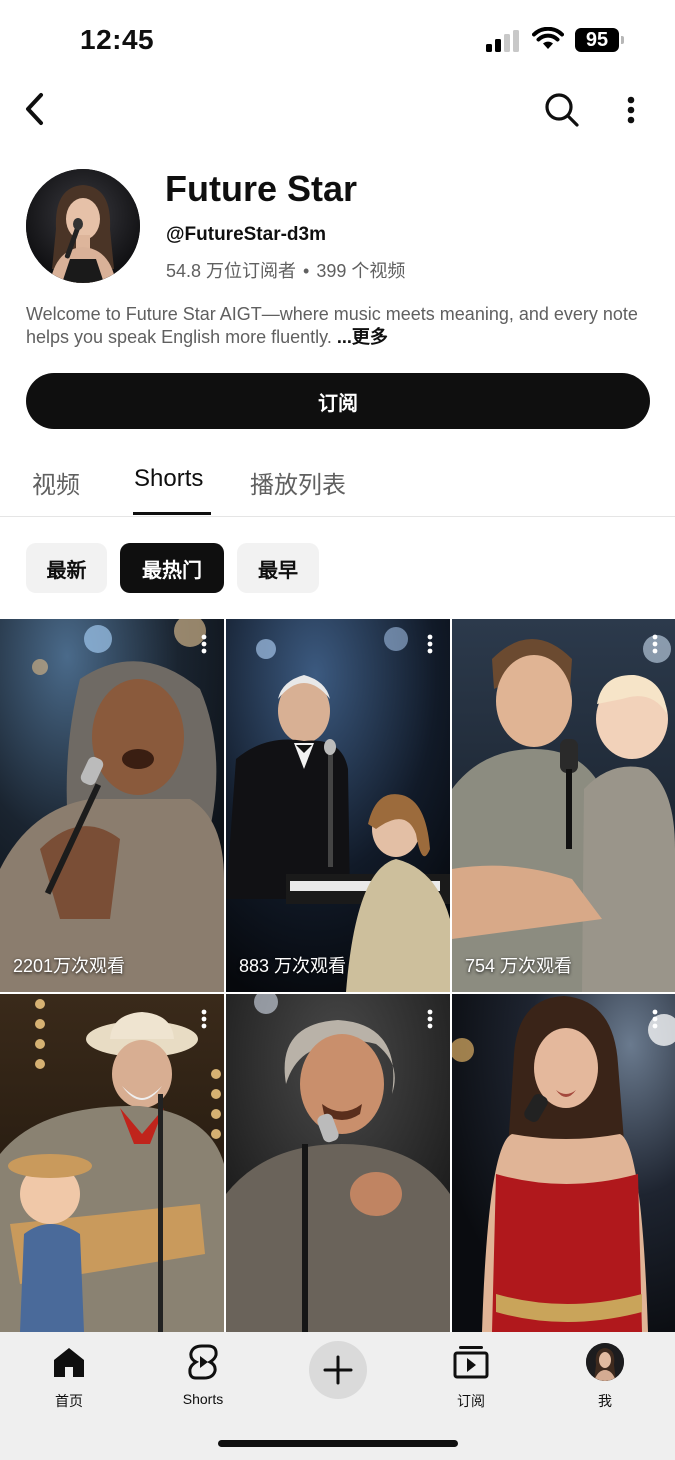 The width and height of the screenshot is (675, 1460). I want to click on nav-subscriptions: 订阅, so click(471, 1377).